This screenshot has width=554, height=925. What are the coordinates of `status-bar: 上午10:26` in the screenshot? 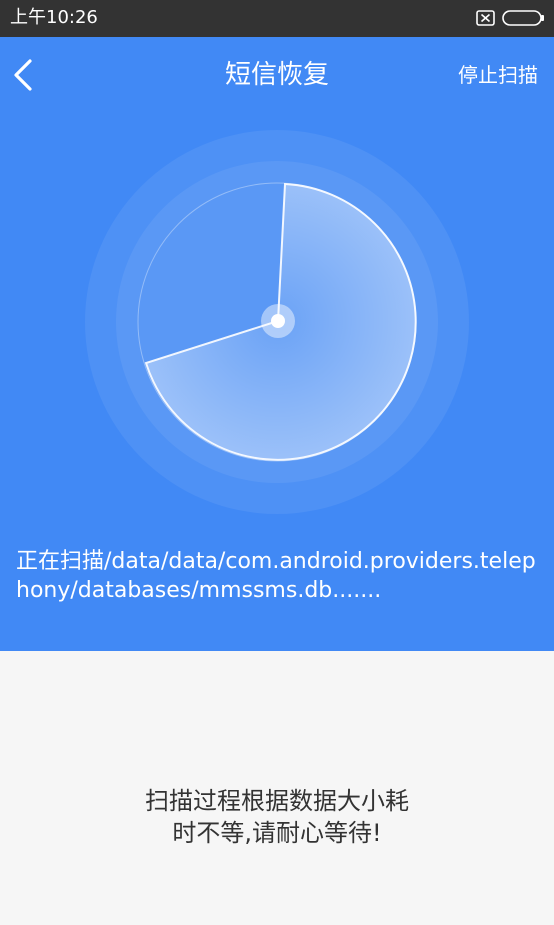 It's located at (277, 18).